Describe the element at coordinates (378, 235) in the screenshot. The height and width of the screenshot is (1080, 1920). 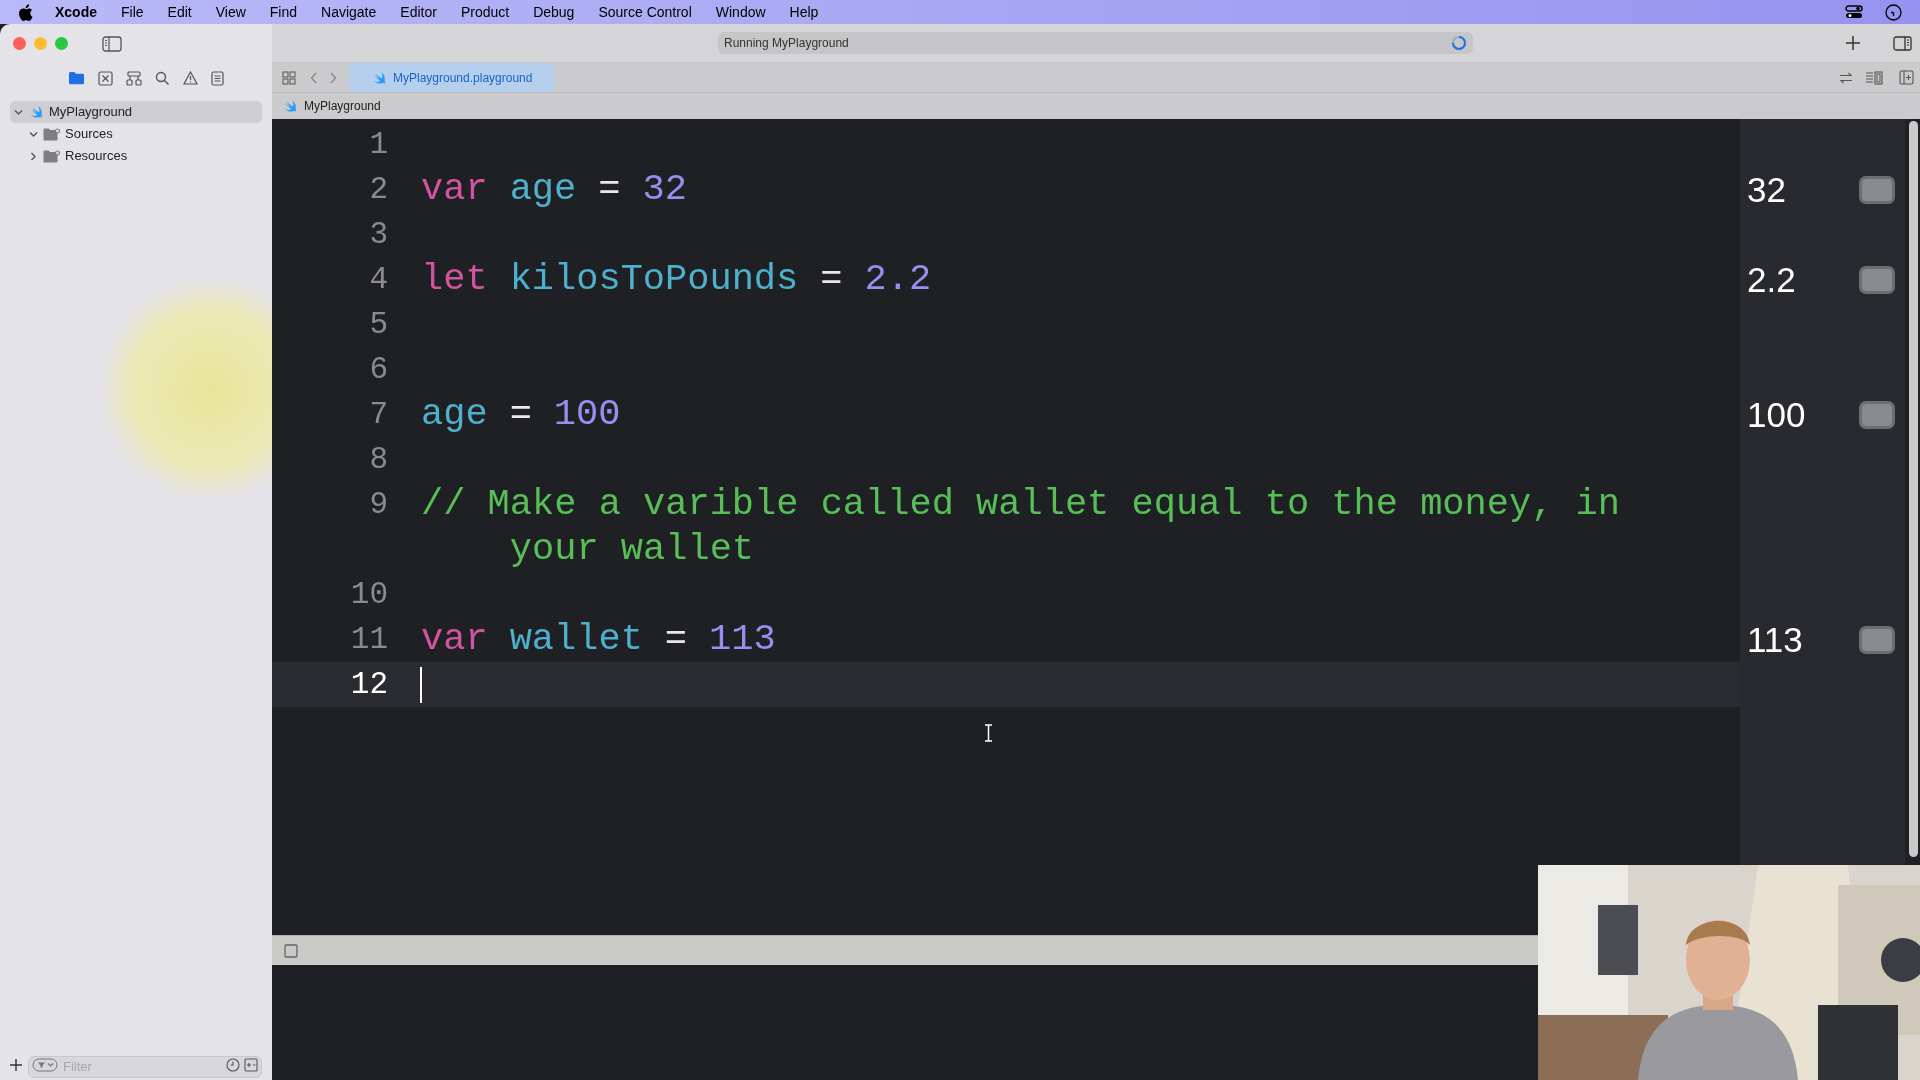
I see `line-number: 3` at that location.